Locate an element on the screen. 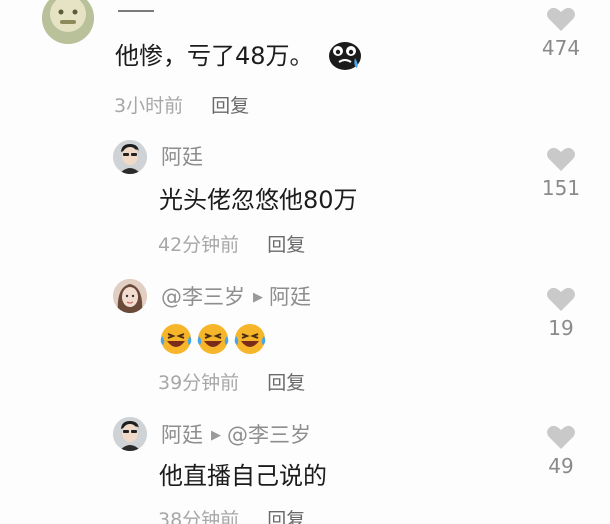 This screenshot has width=610, height=524. comment-meta: 38分钟前 回复 is located at coordinates (231, 516).